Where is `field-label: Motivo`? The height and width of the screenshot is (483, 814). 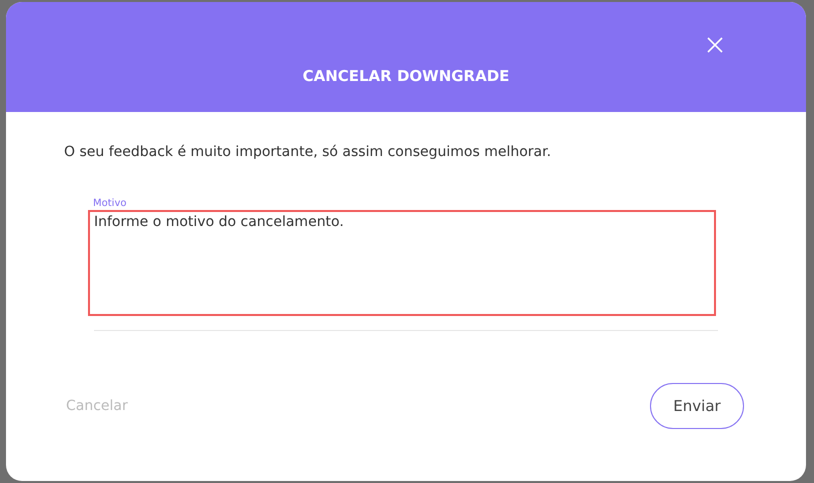
field-label: Motivo is located at coordinates (110, 204).